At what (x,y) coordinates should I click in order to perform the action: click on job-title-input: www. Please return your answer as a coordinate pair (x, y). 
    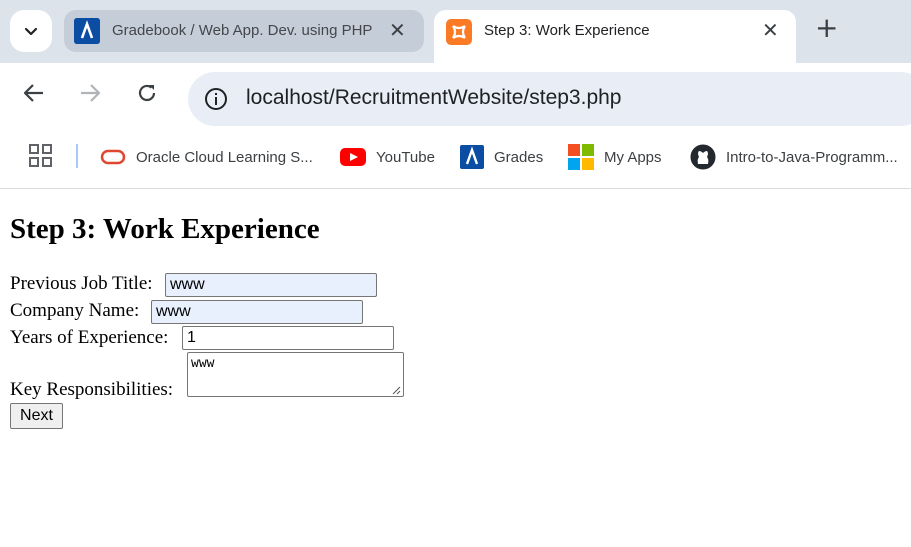
    Looking at the image, I should click on (271, 285).